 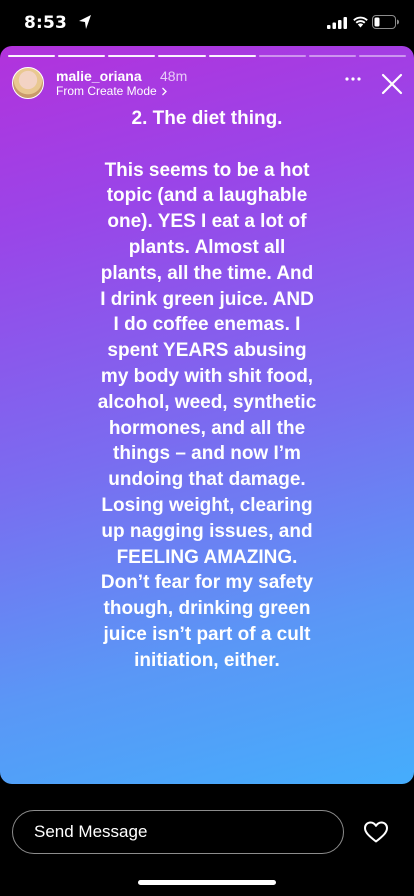 What do you see at coordinates (174, 76) in the screenshot?
I see `post-time: 48m` at bounding box center [174, 76].